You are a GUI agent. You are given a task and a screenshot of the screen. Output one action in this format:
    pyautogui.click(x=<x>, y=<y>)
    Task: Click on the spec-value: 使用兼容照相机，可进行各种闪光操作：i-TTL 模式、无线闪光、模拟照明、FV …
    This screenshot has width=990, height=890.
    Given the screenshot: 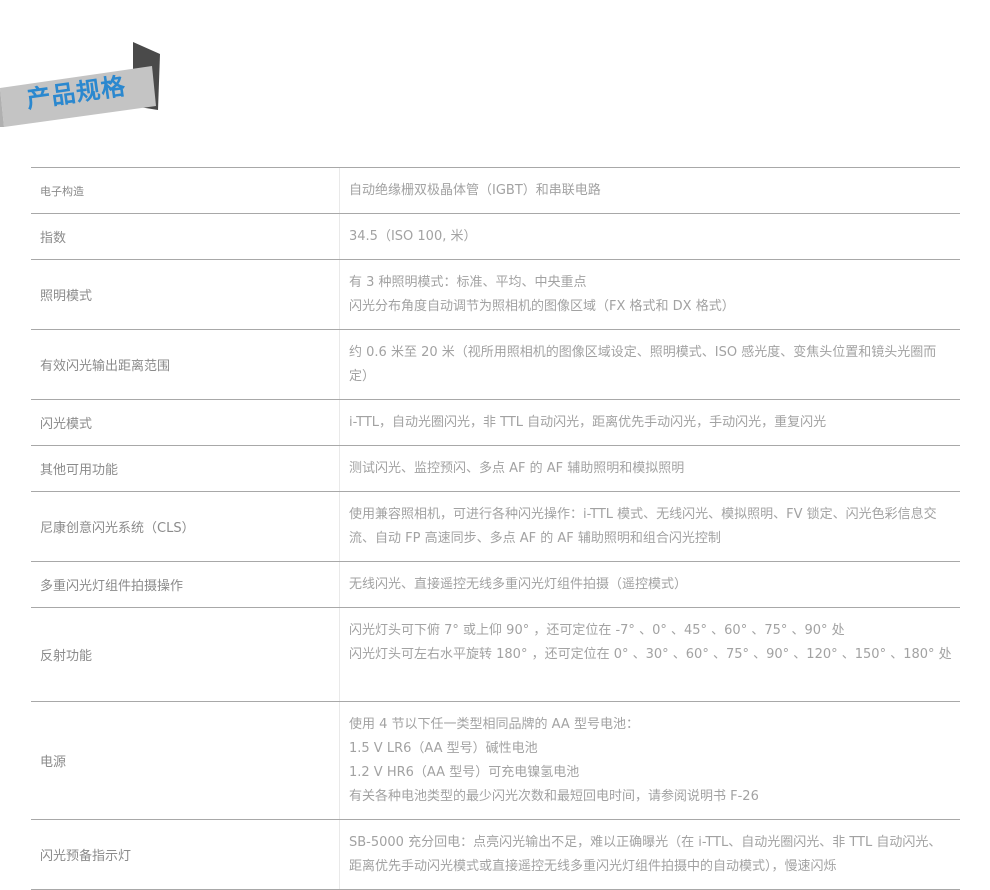 What is the action you would take?
    pyautogui.click(x=650, y=526)
    